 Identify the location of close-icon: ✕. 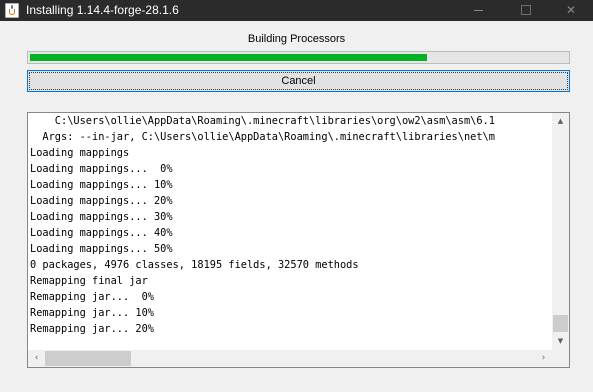
(571, 10).